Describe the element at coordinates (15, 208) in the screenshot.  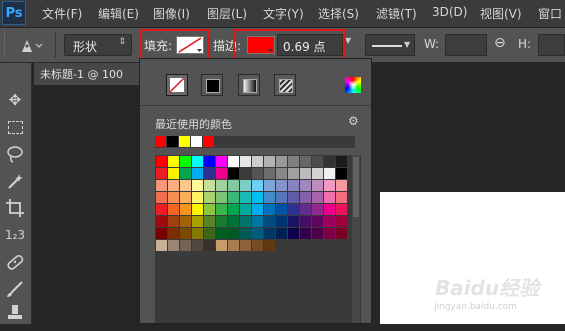
I see `crop-tool-icon` at that location.